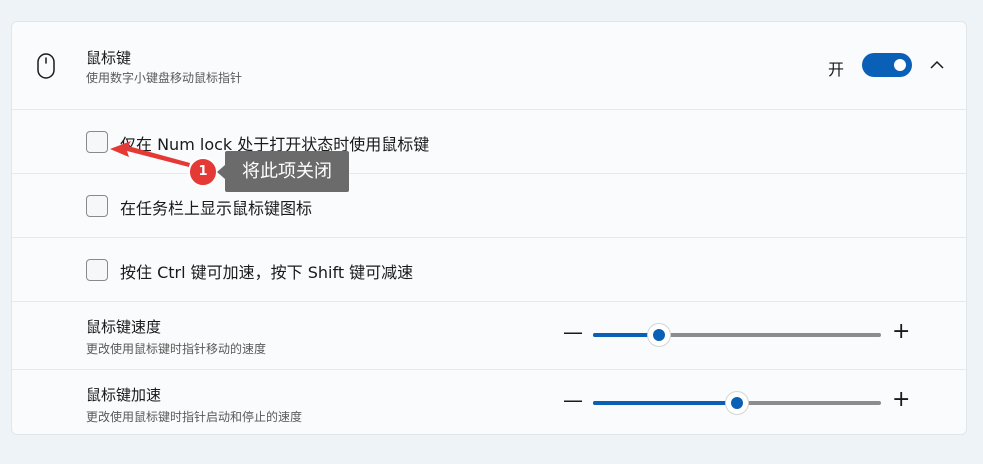 This screenshot has height=464, width=983. What do you see at coordinates (109, 58) in the screenshot?
I see `mouse-keys-title: 鼠标键` at bounding box center [109, 58].